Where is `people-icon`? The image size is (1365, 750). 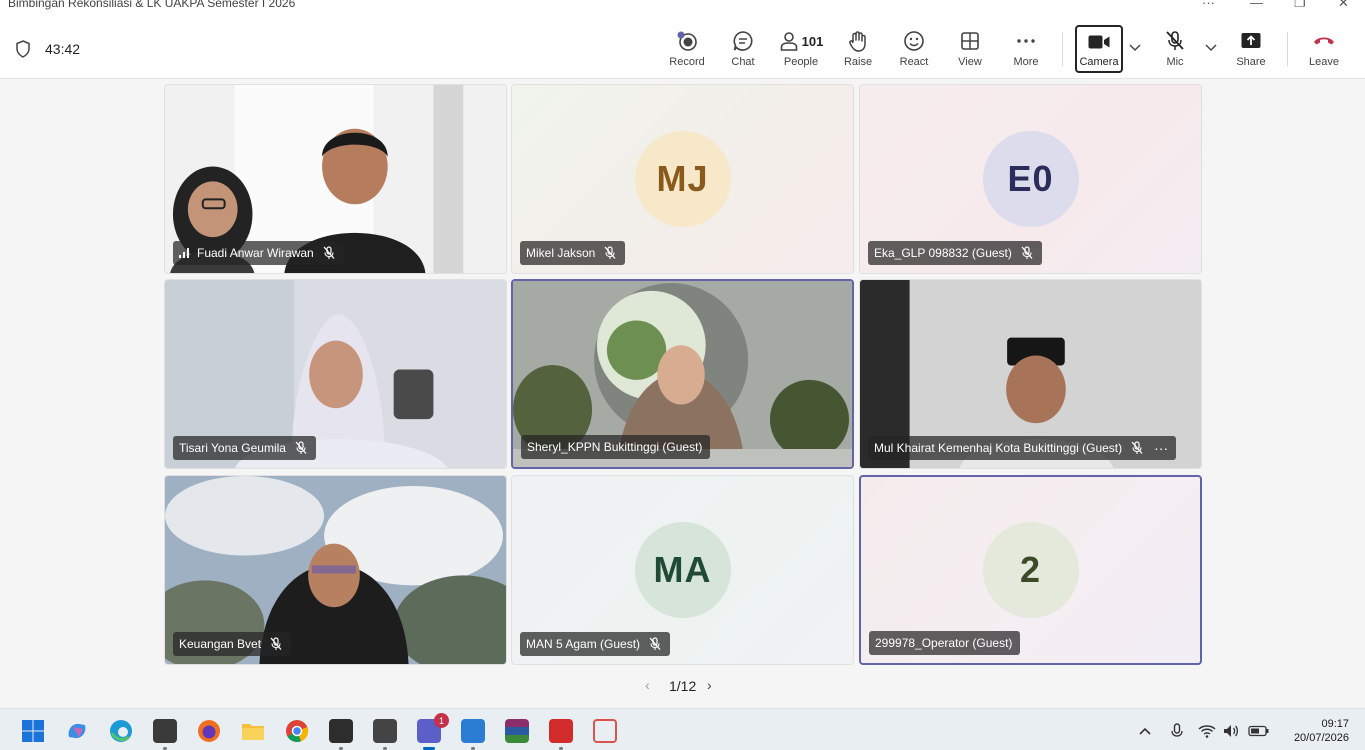 people-icon is located at coordinates (788, 41).